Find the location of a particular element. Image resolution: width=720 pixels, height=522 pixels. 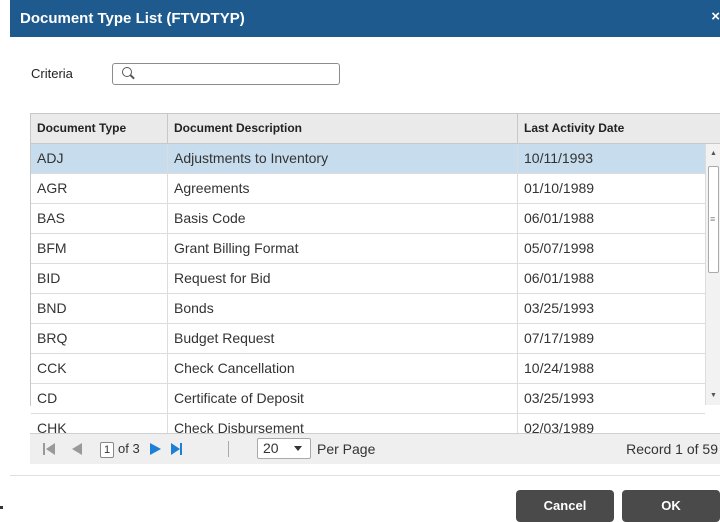

cell-document-type: BND is located at coordinates (99, 308).